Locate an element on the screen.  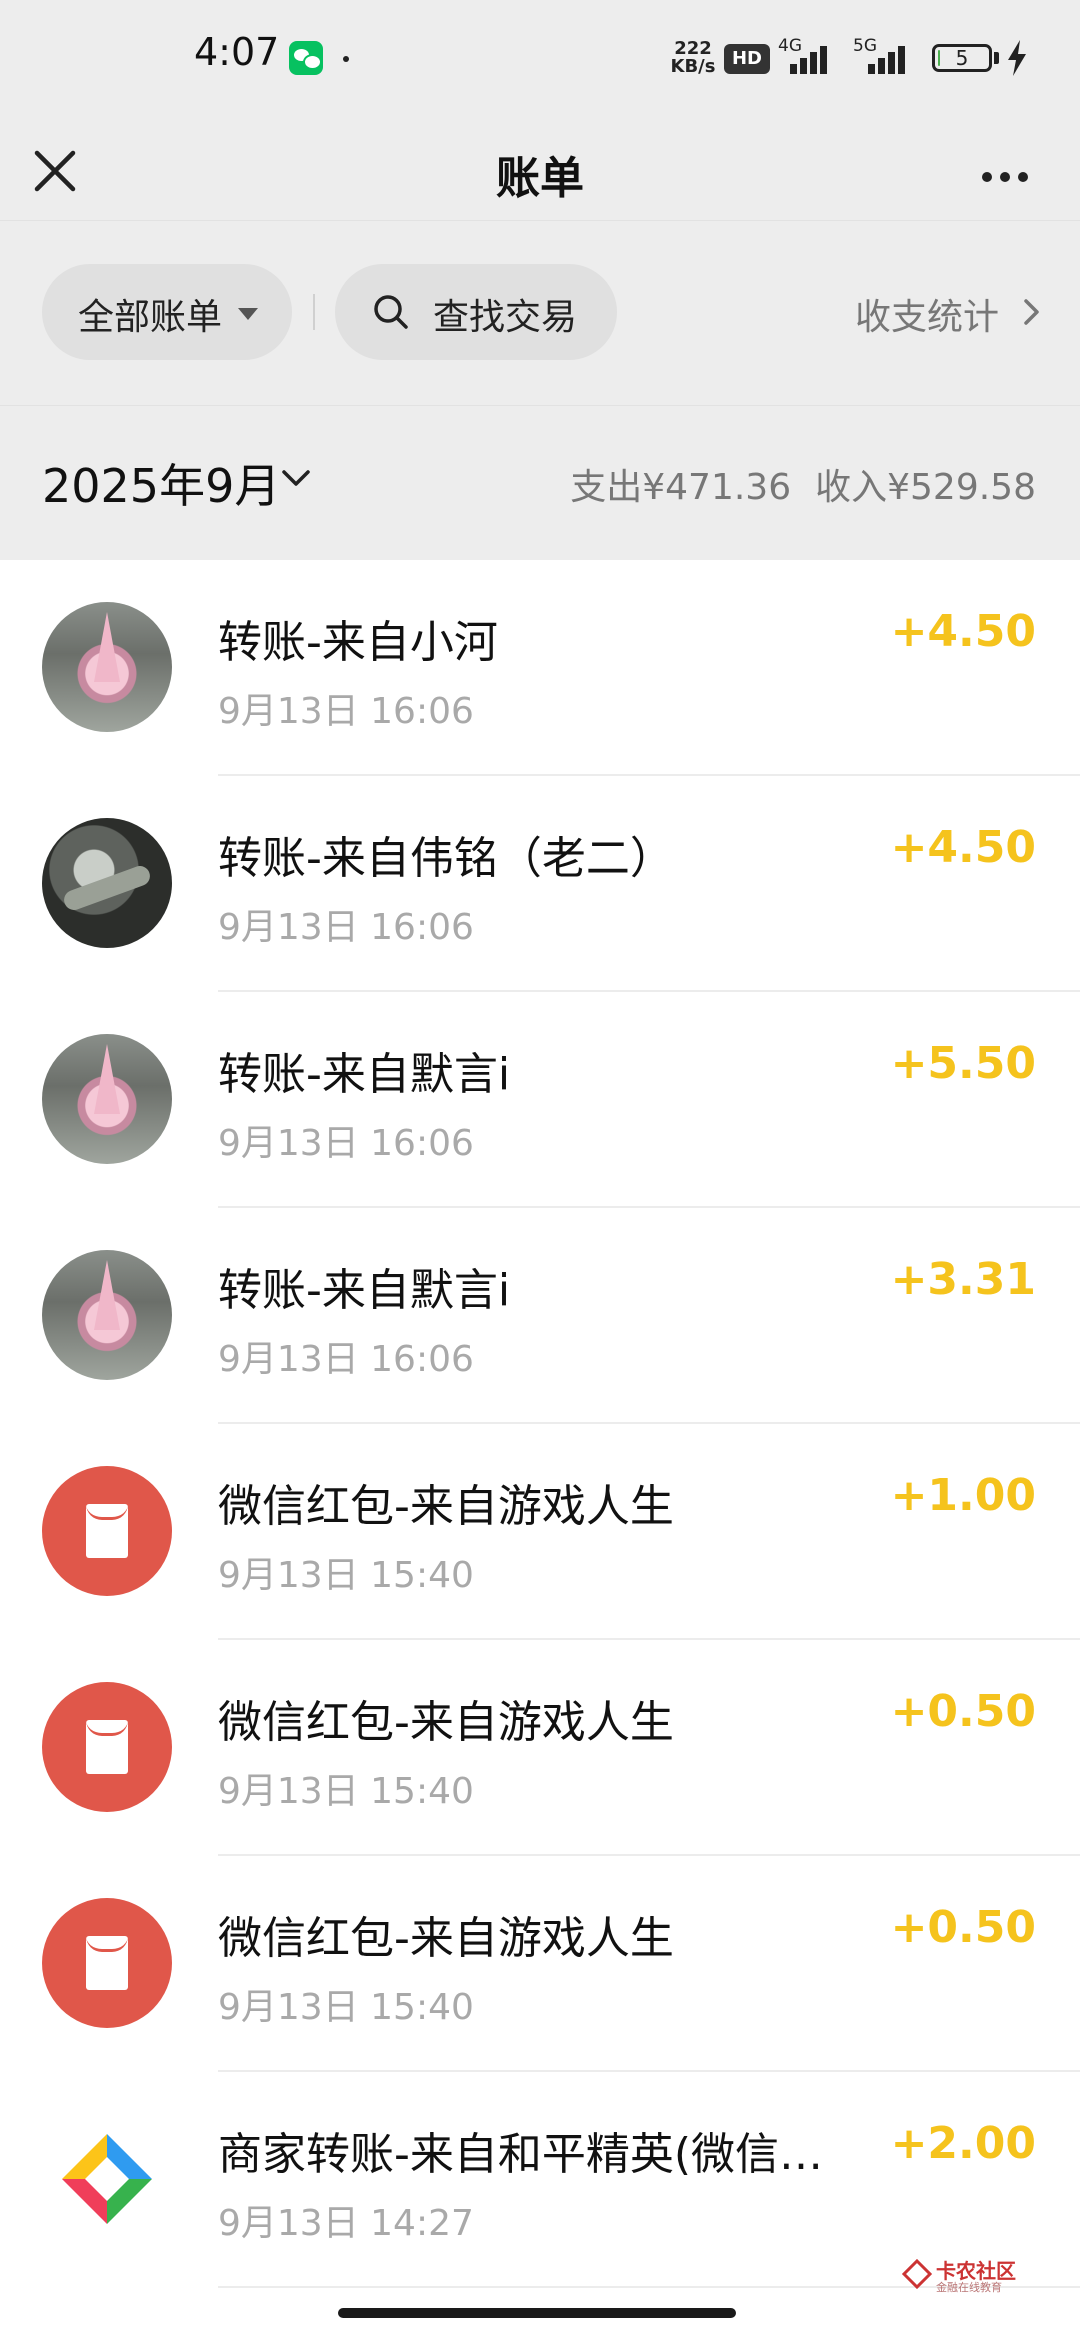
month-selector: 2025年9月 is located at coordinates (161, 483).